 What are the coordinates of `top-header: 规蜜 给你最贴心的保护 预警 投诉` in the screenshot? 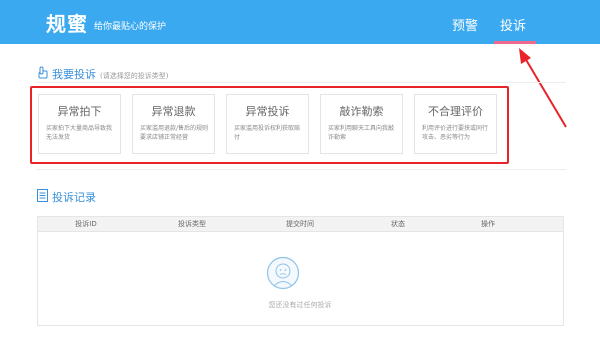 It's located at (300, 22).